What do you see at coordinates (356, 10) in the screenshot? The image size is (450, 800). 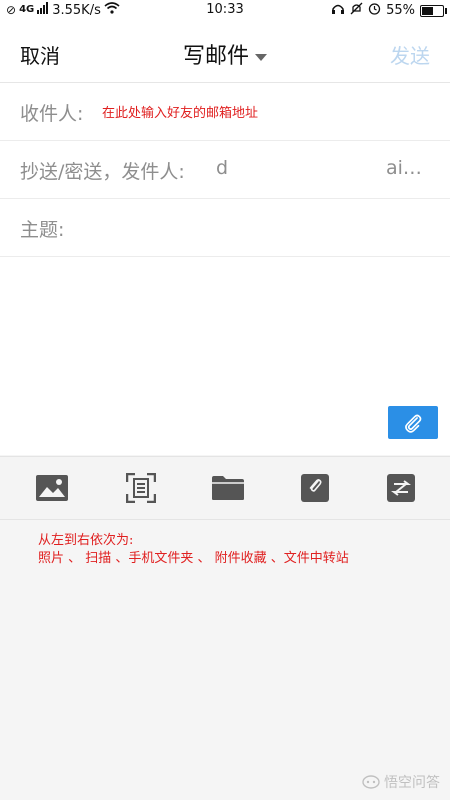 I see `mute-icon` at bounding box center [356, 10].